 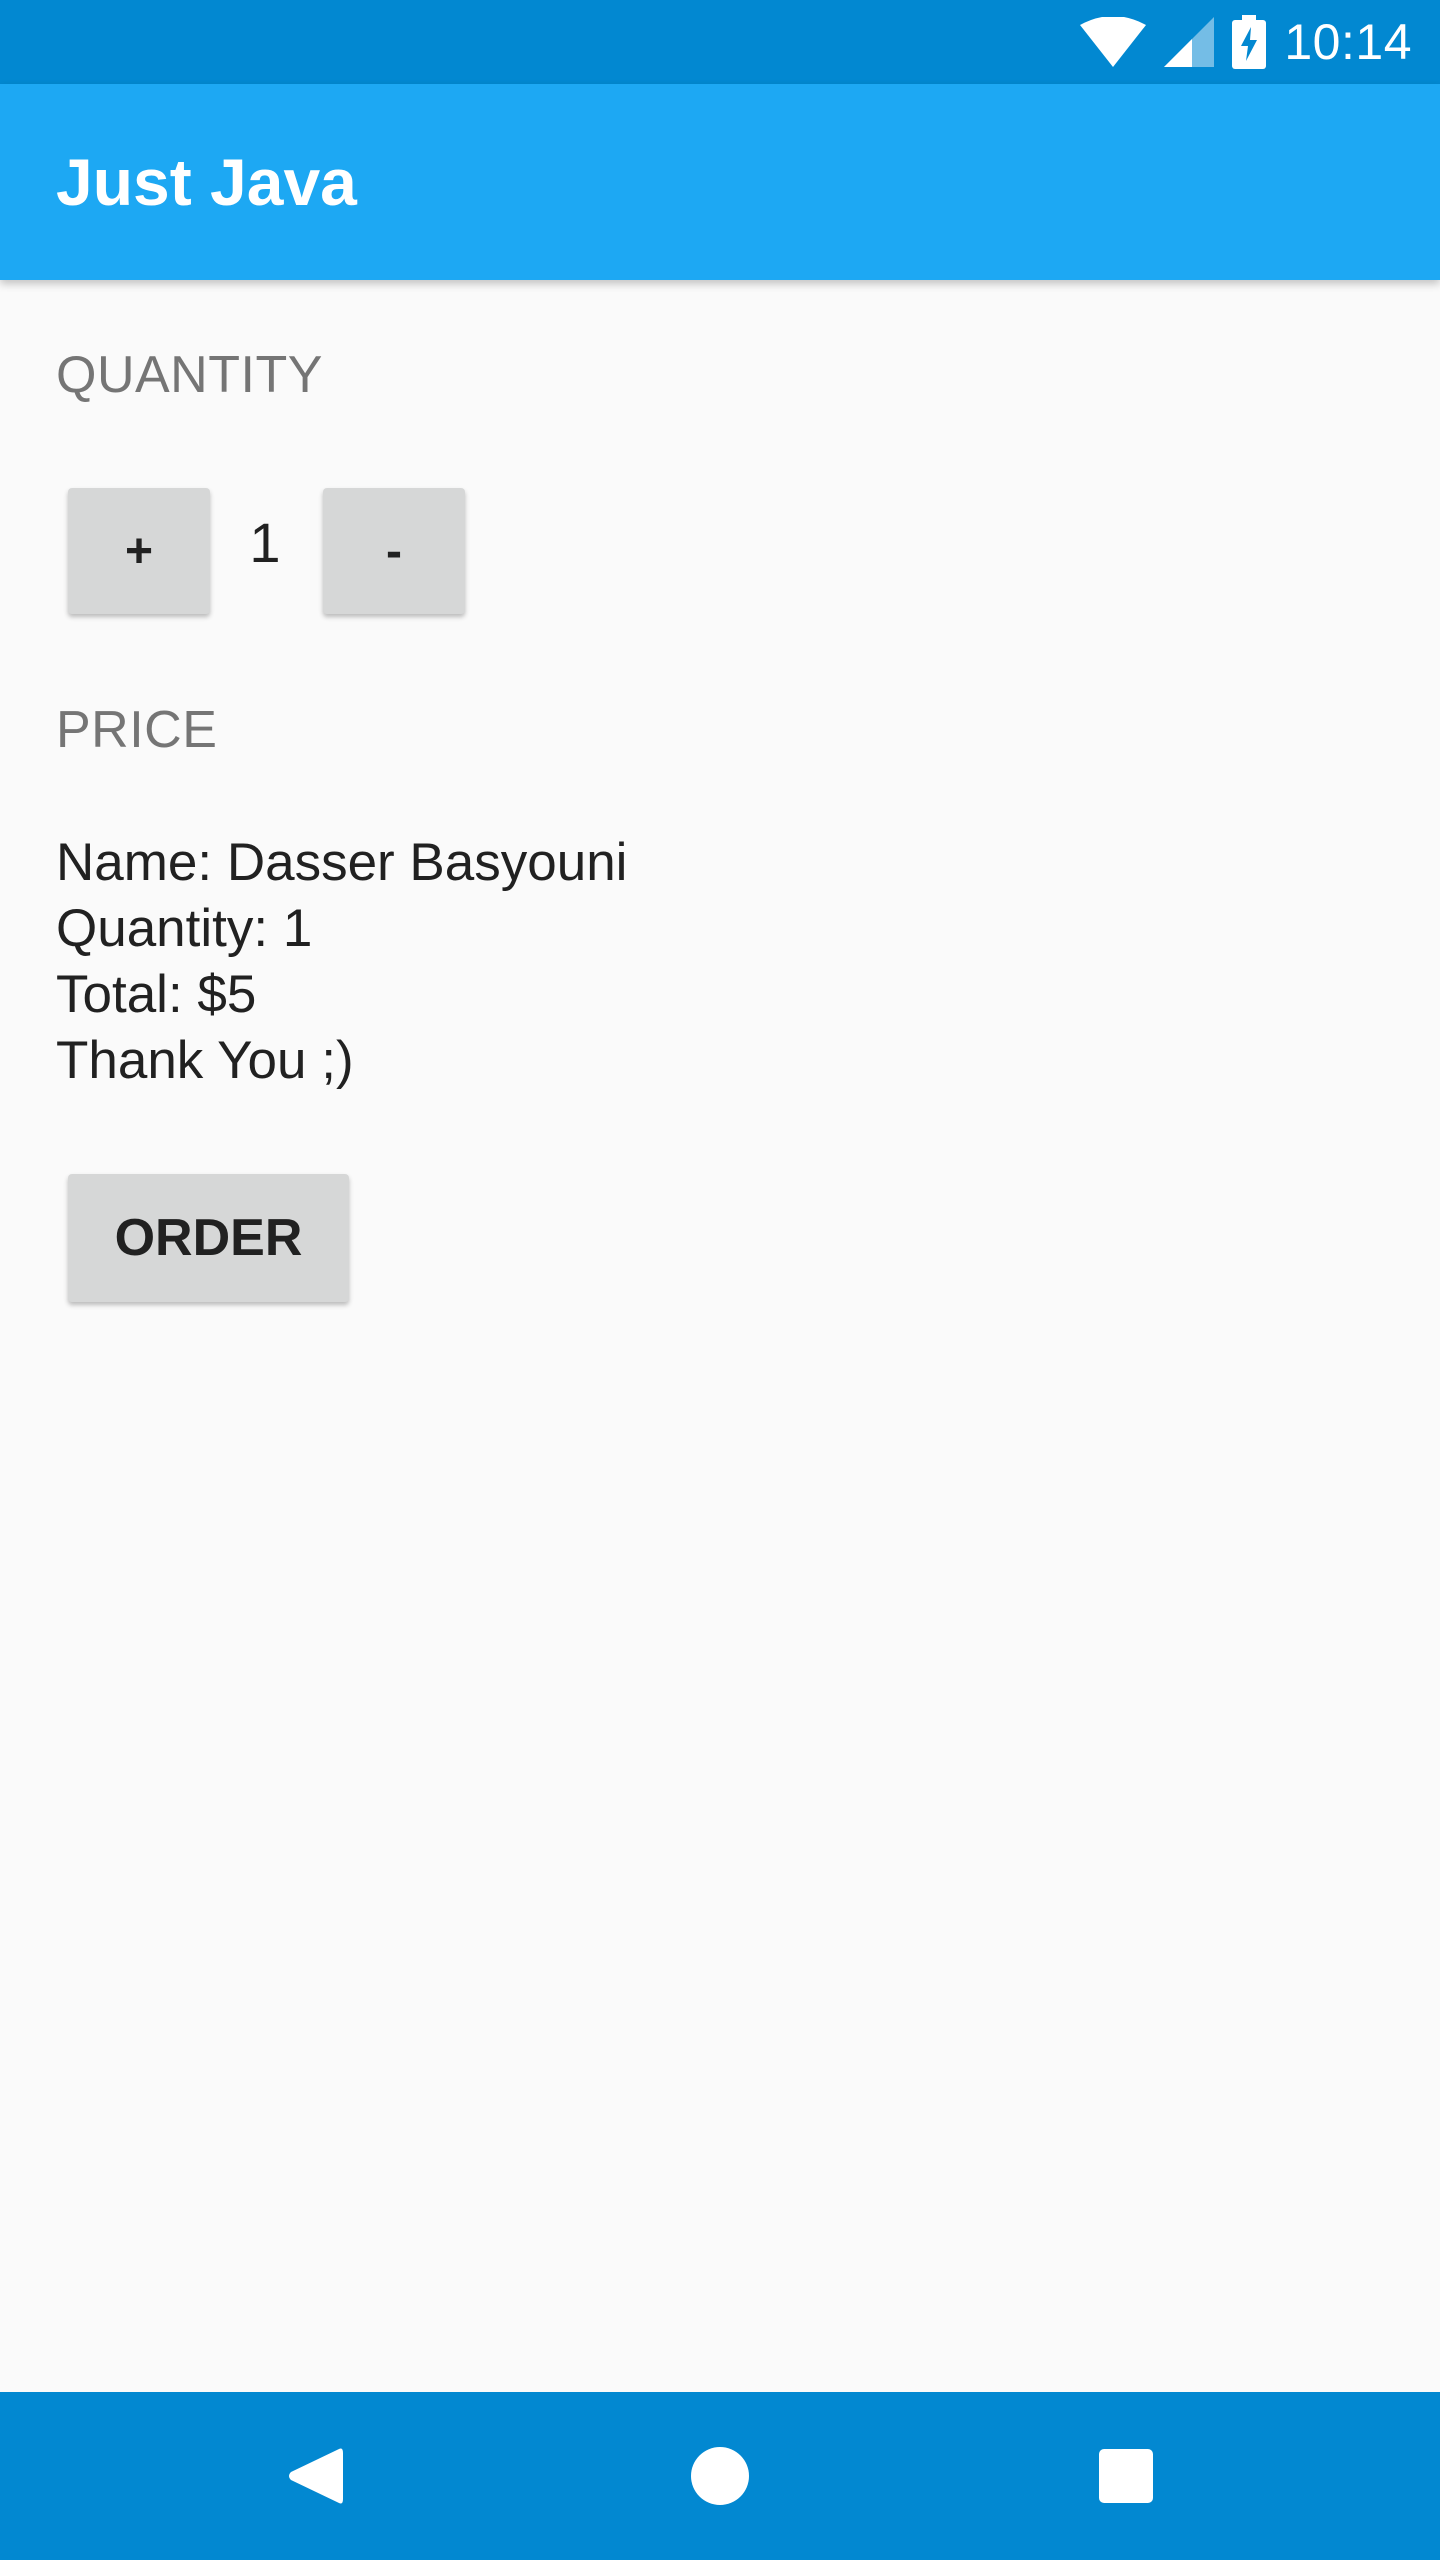 What do you see at coordinates (1249, 42) in the screenshot?
I see `battery-charging-icon` at bounding box center [1249, 42].